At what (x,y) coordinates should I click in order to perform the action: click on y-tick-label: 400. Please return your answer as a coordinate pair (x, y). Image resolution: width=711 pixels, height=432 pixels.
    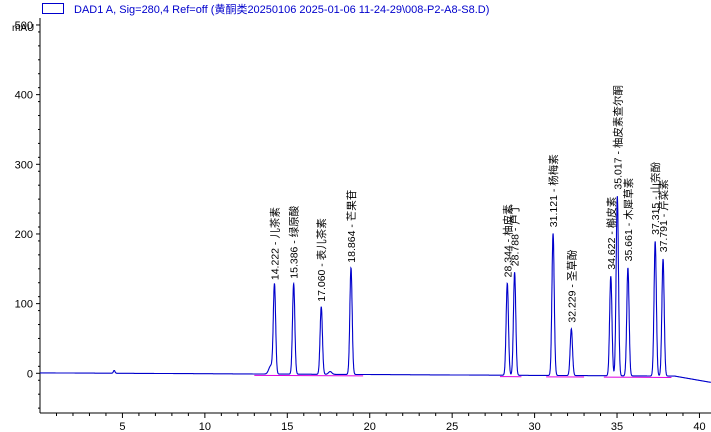
    Looking at the image, I should click on (24, 96).